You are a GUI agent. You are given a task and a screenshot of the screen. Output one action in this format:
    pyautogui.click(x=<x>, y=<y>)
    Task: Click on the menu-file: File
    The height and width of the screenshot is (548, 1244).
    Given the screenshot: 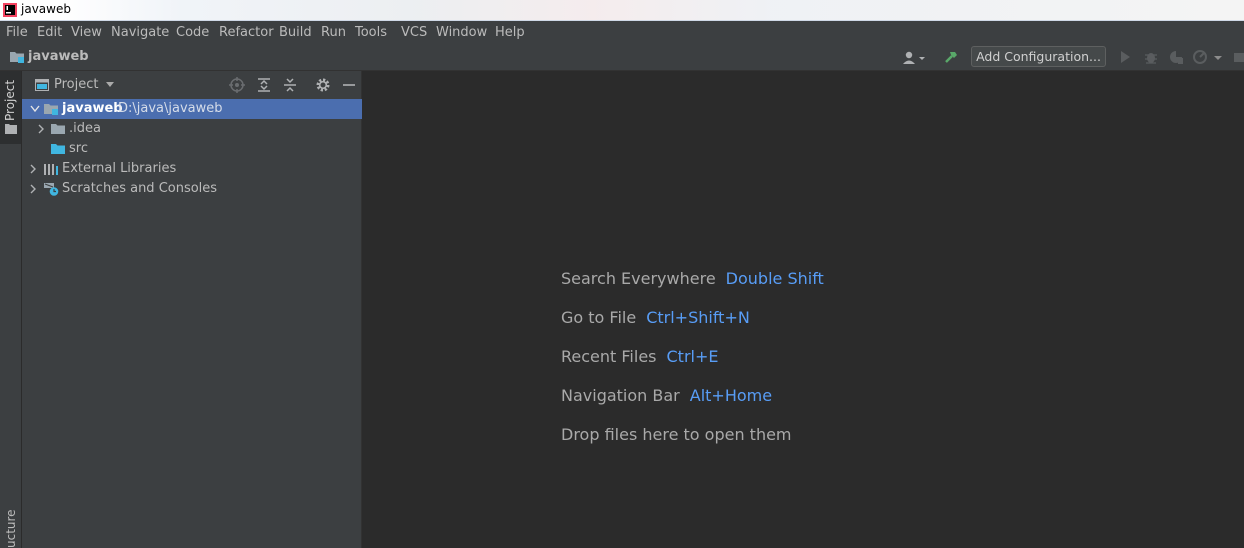 What is the action you would take?
    pyautogui.click(x=17, y=32)
    